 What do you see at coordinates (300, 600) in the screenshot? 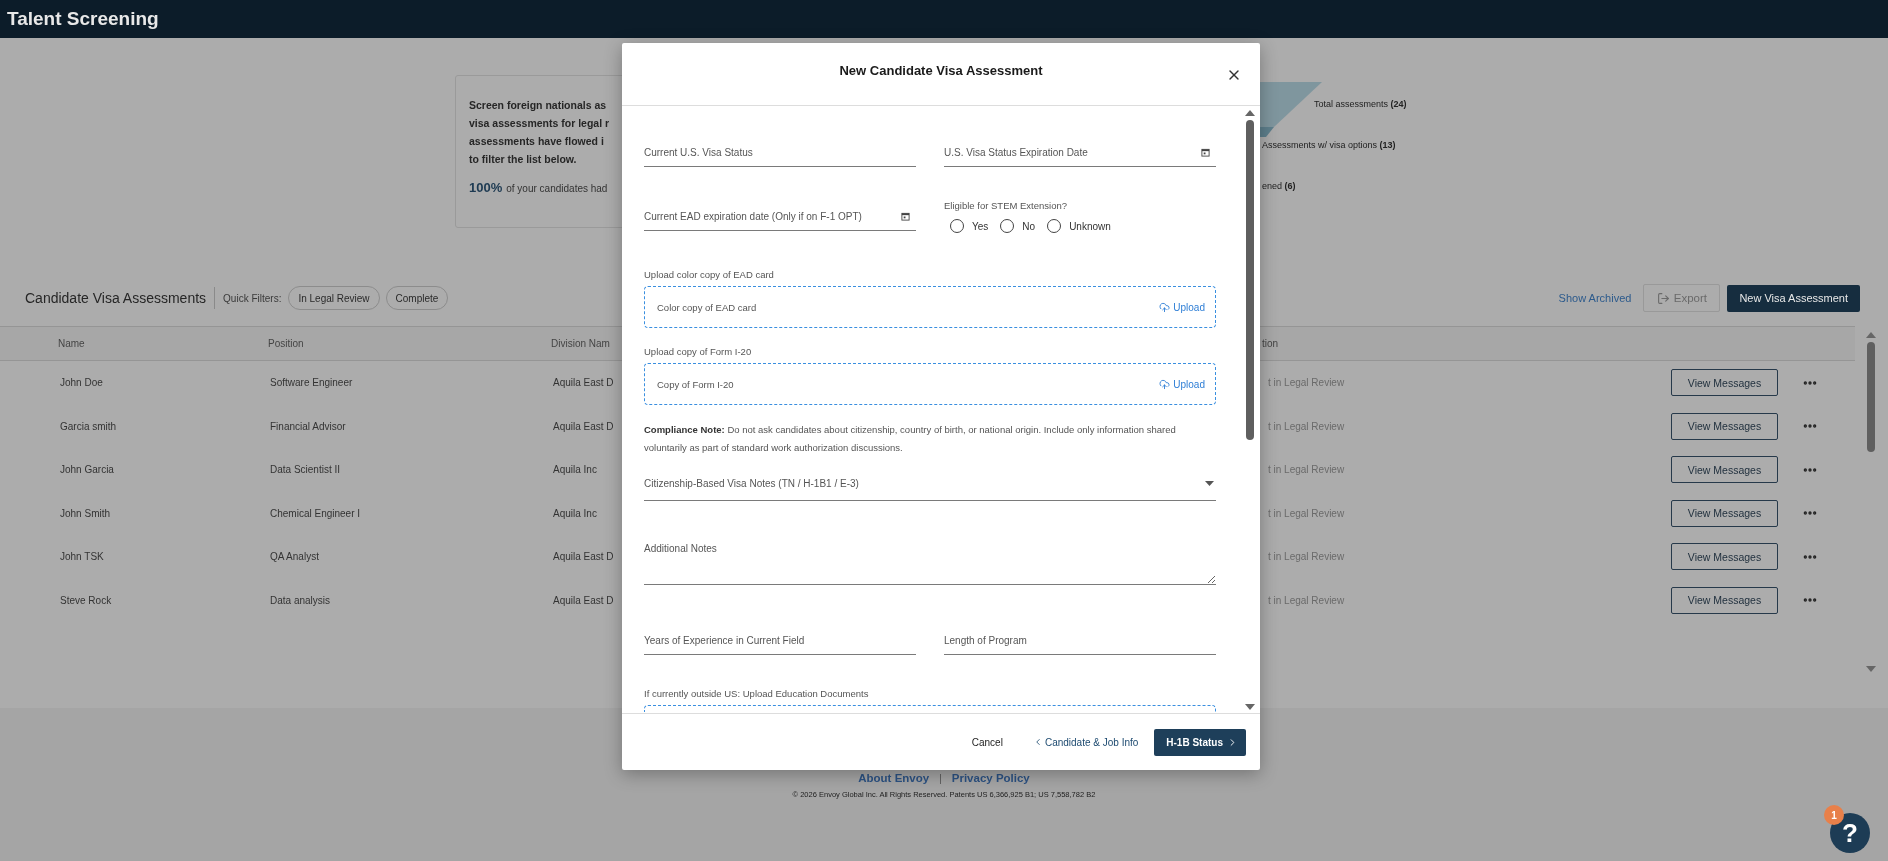
I see `table-cell: Data analysis` at bounding box center [300, 600].